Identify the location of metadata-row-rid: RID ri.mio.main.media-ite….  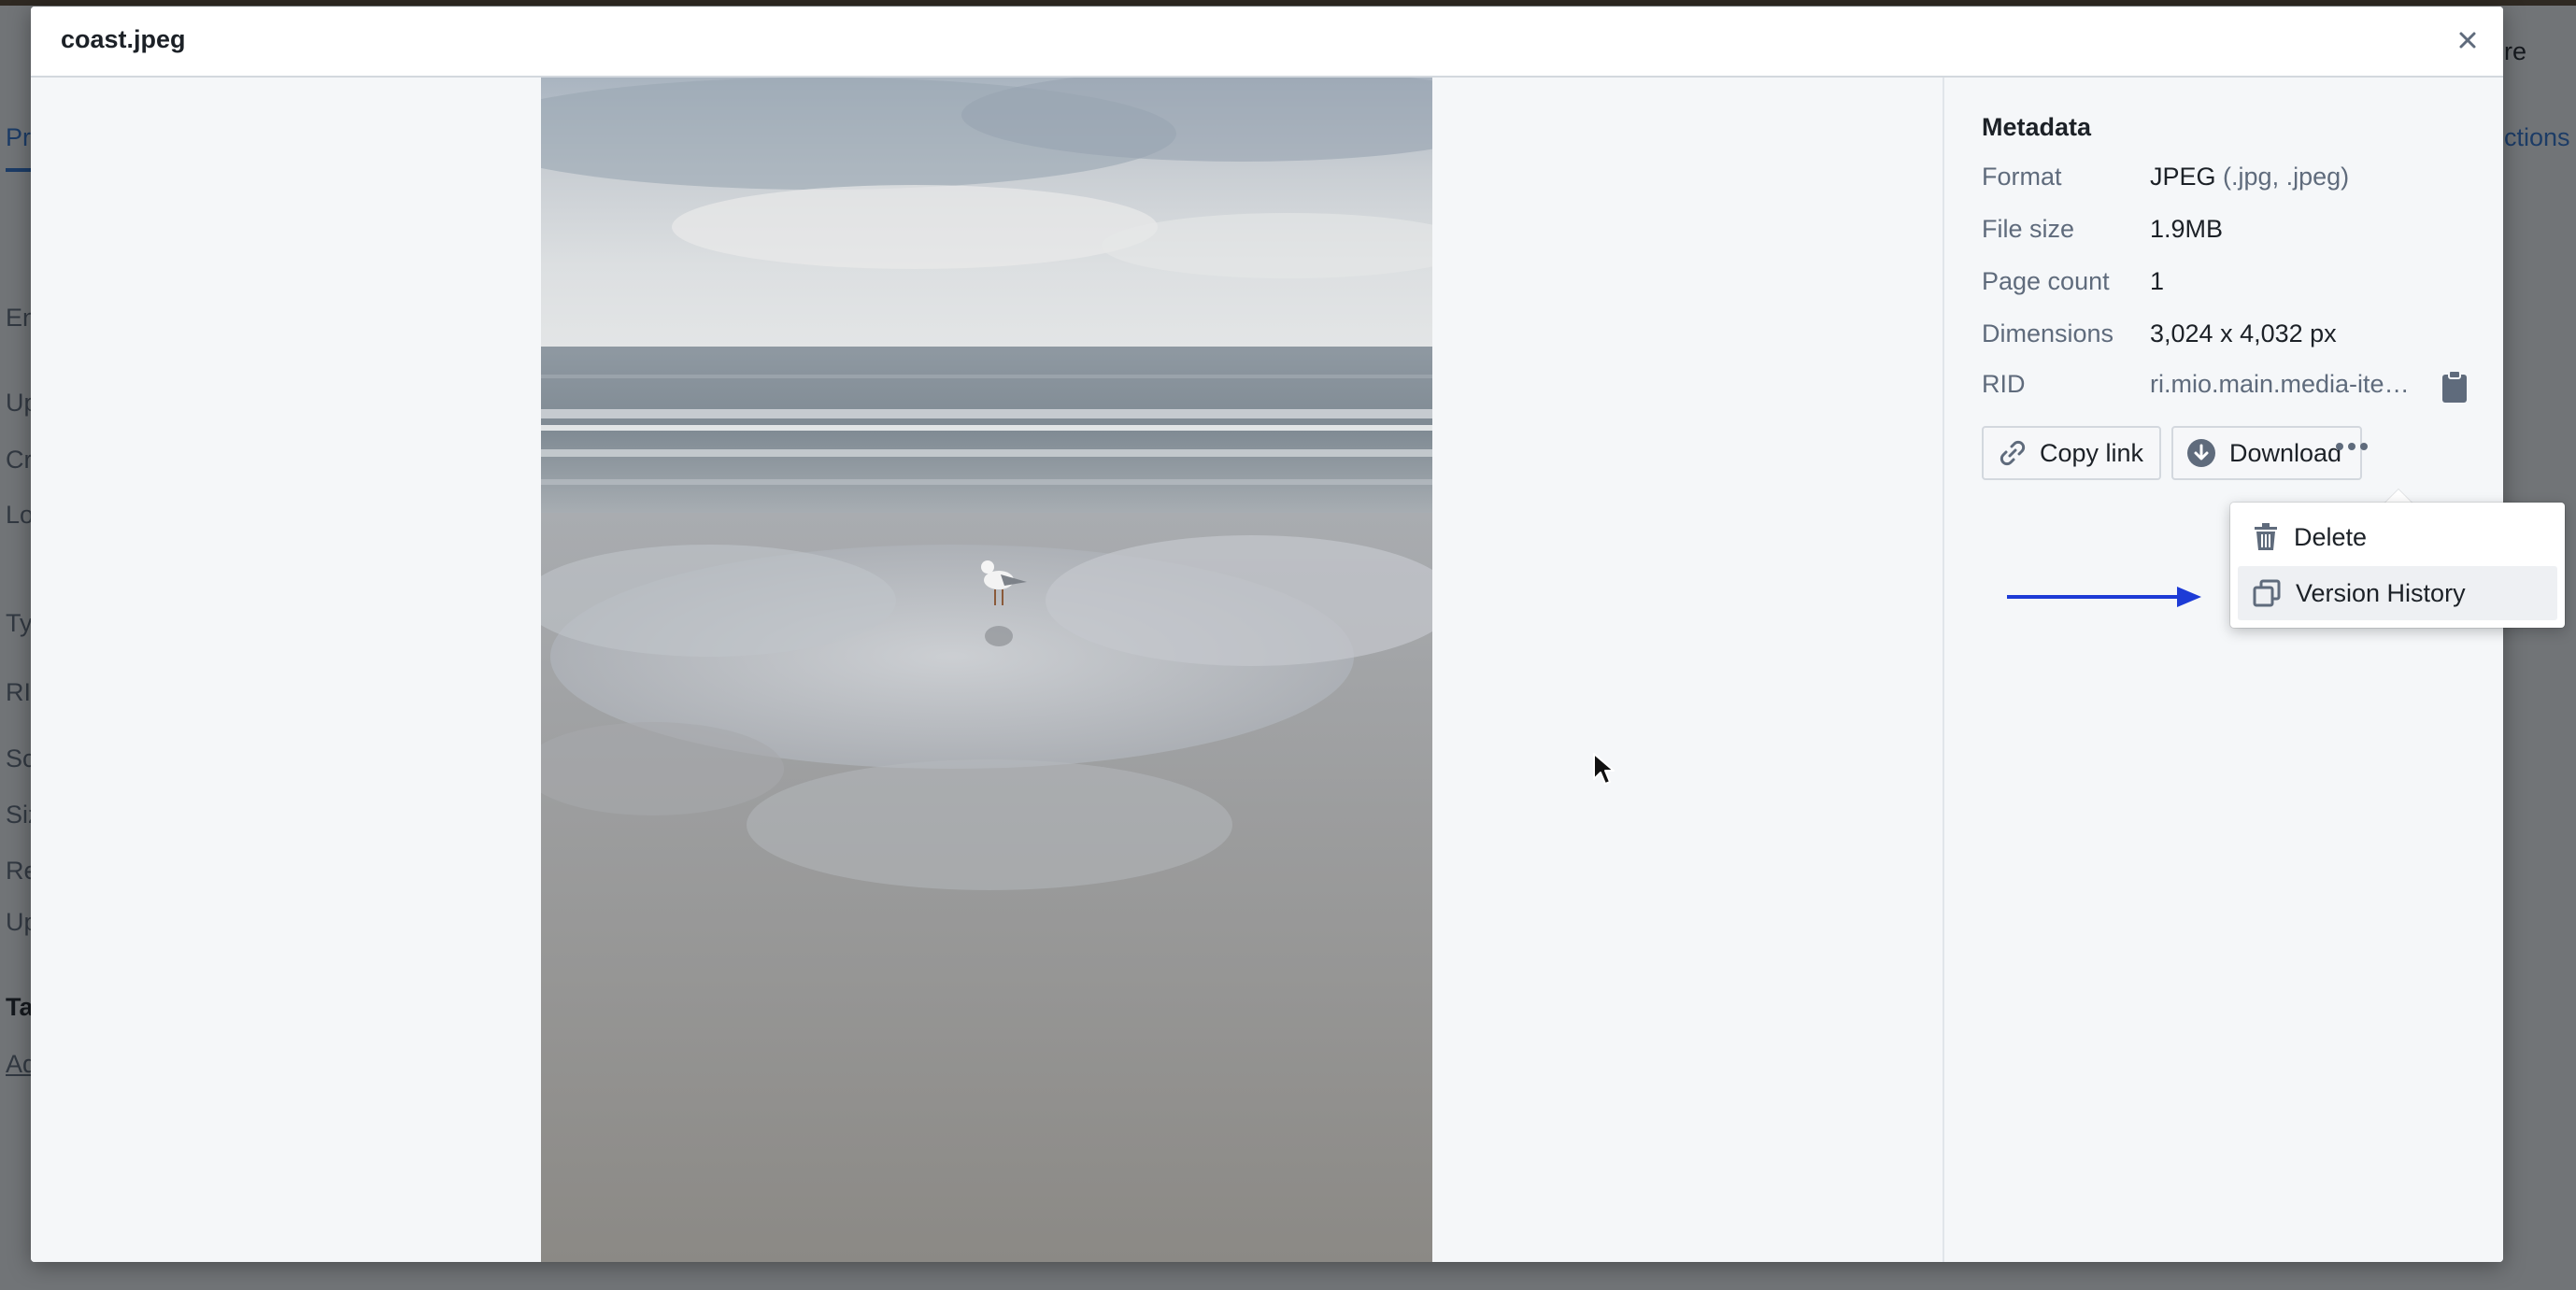
(2234, 388).